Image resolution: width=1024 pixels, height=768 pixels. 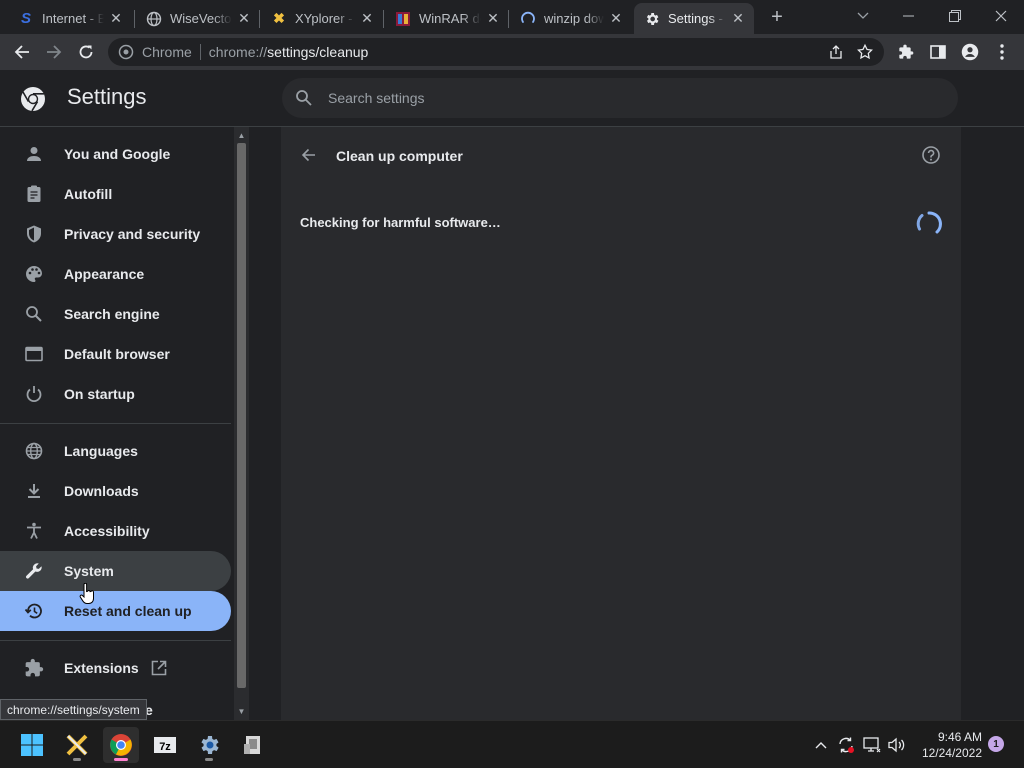 What do you see at coordinates (318, 52) in the screenshot?
I see `url-path: settings/cleanup` at bounding box center [318, 52].